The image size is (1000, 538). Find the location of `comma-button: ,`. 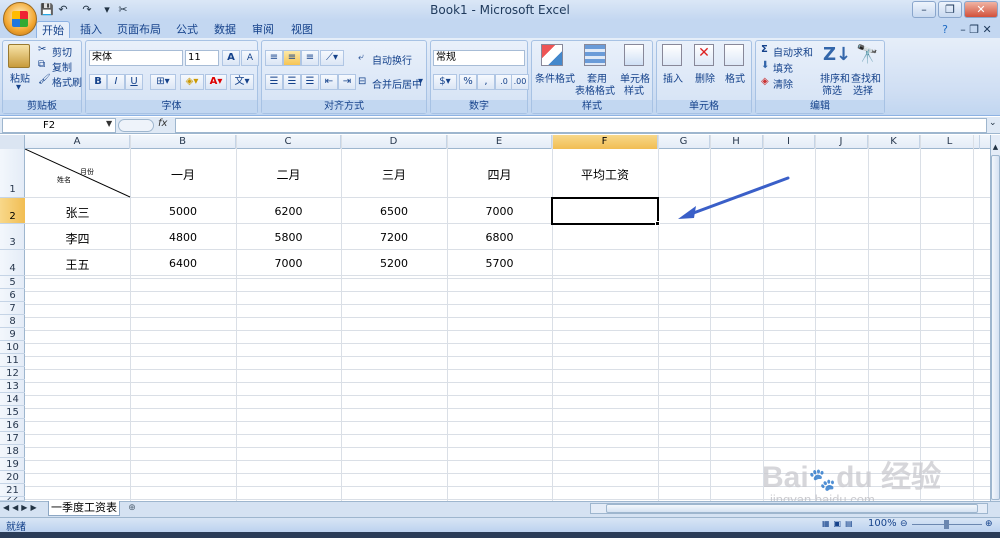

comma-button: , is located at coordinates (486, 82).